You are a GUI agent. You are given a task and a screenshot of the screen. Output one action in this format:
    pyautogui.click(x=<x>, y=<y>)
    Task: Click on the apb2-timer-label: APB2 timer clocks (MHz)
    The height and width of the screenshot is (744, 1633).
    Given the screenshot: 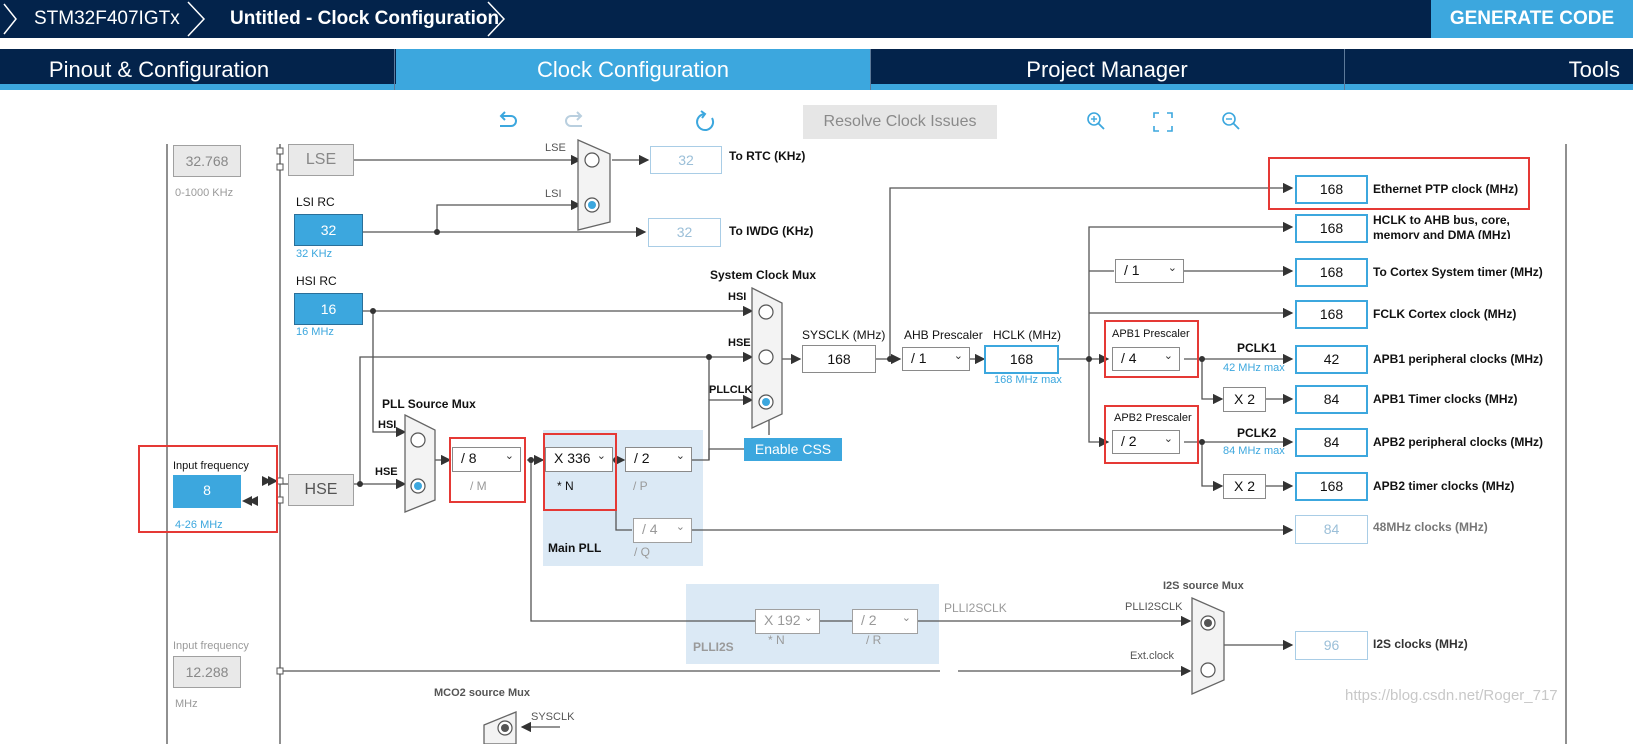 What is the action you would take?
    pyautogui.click(x=1444, y=486)
    